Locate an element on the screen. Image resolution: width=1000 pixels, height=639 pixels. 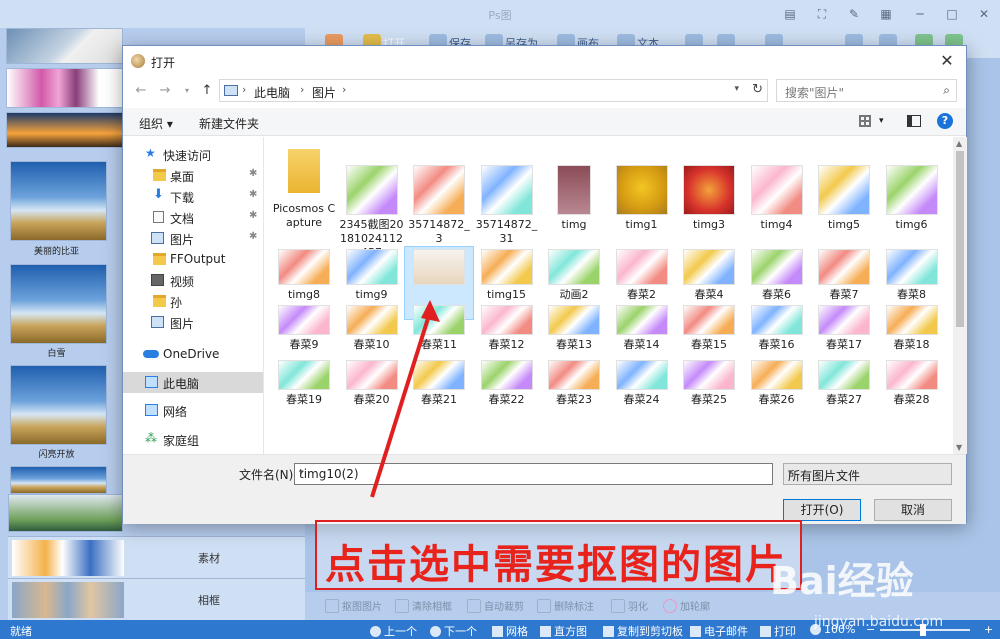
template-thumb-cosmetics is located at coordinates (64, 88).